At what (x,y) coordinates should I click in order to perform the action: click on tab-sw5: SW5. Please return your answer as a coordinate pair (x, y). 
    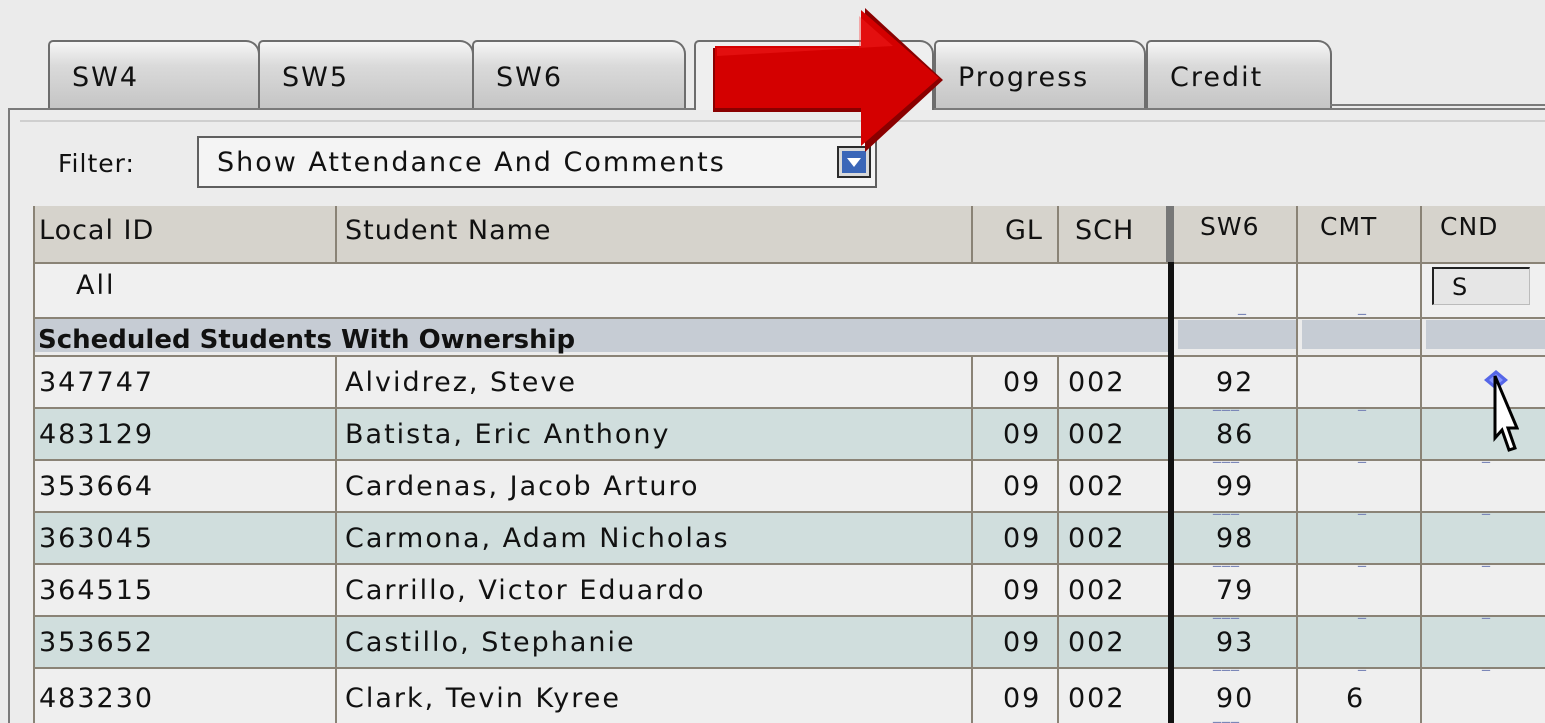
    Looking at the image, I should click on (366, 75).